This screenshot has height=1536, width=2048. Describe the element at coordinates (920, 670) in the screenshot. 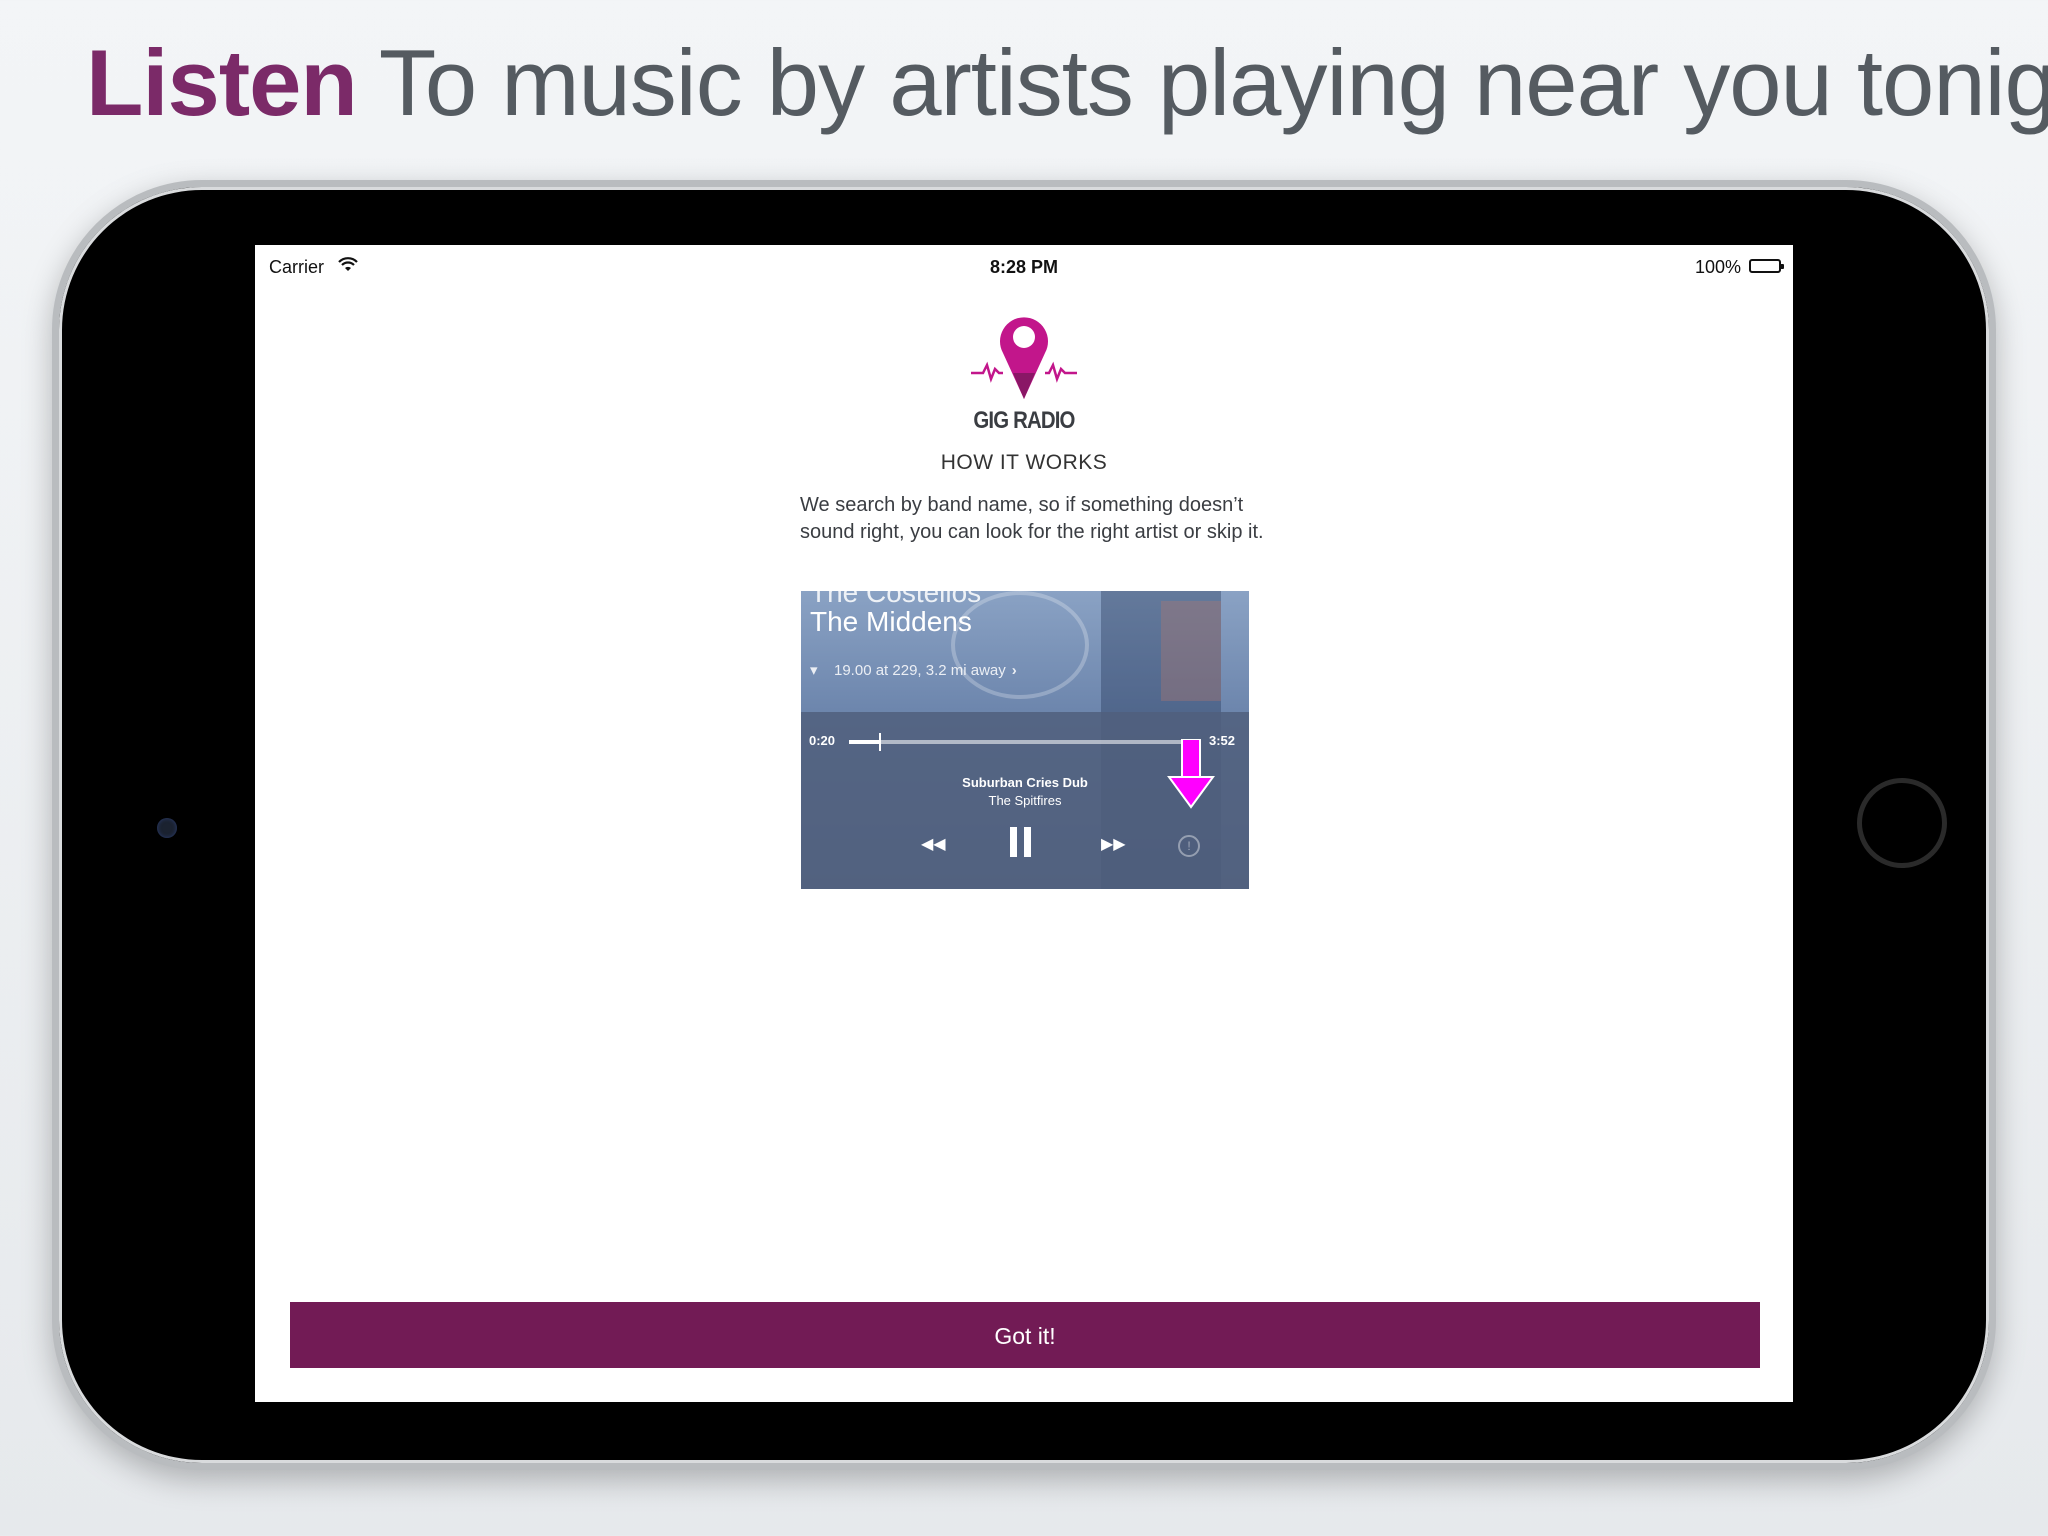

I see `gig-info-text: 19.00 at 229, 3.2 mi away` at that location.